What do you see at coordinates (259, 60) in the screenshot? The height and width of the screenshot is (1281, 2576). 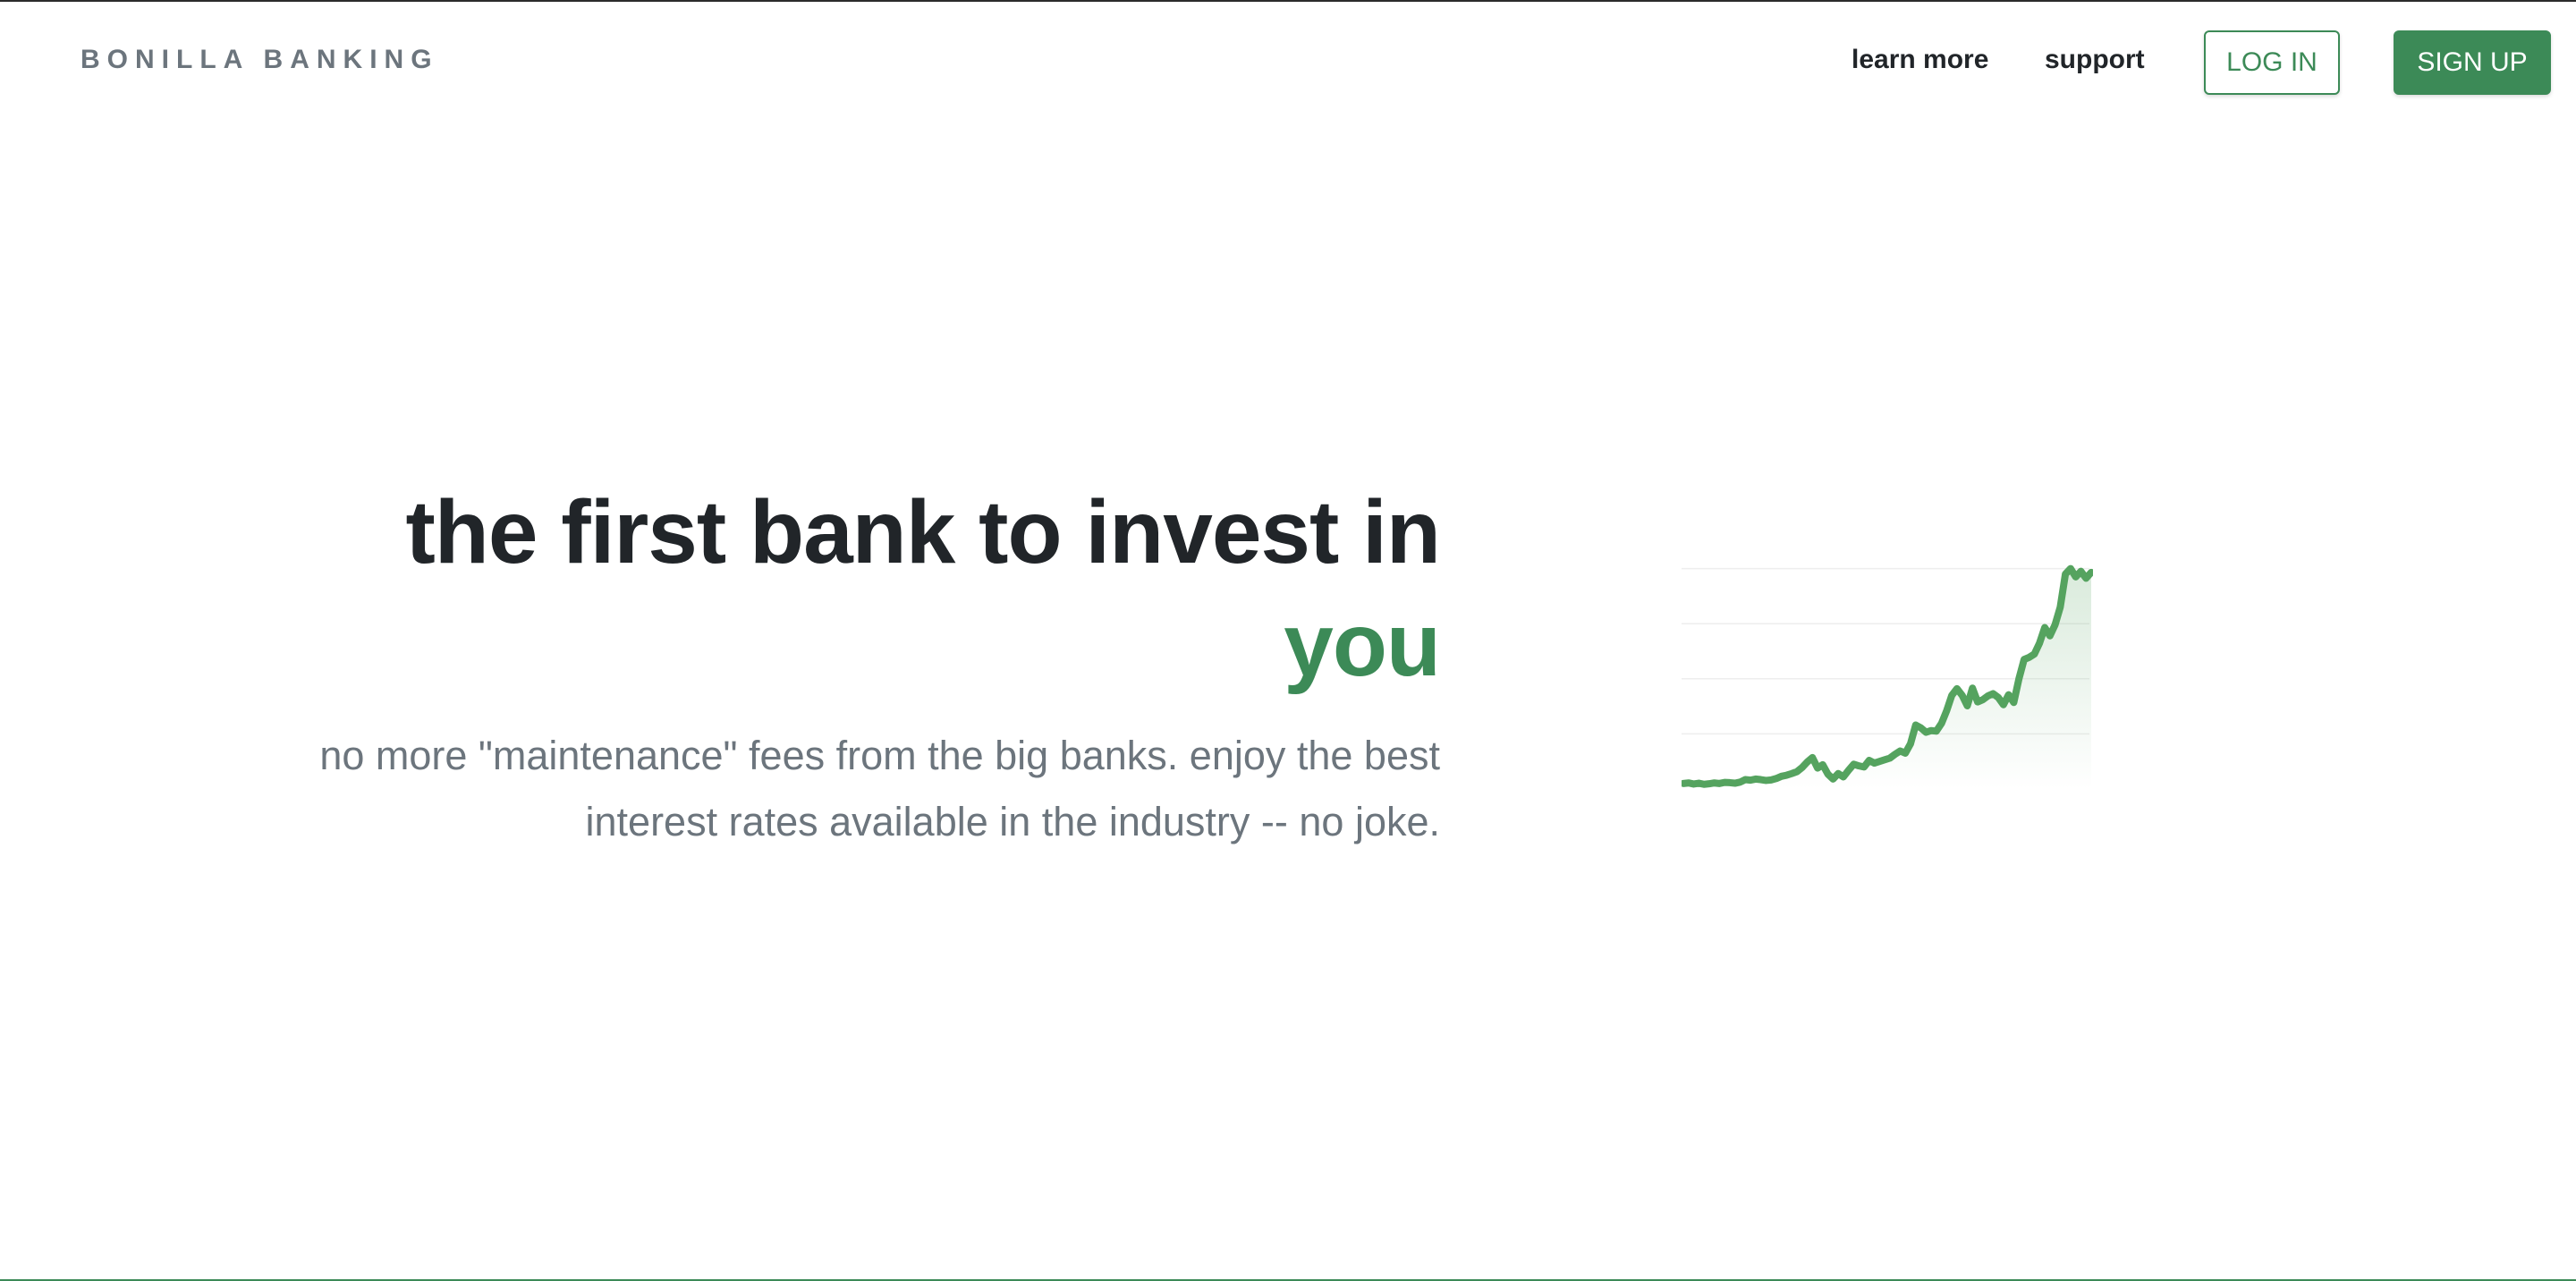 I see `brand-logo-text: BONILLA BANKING` at bounding box center [259, 60].